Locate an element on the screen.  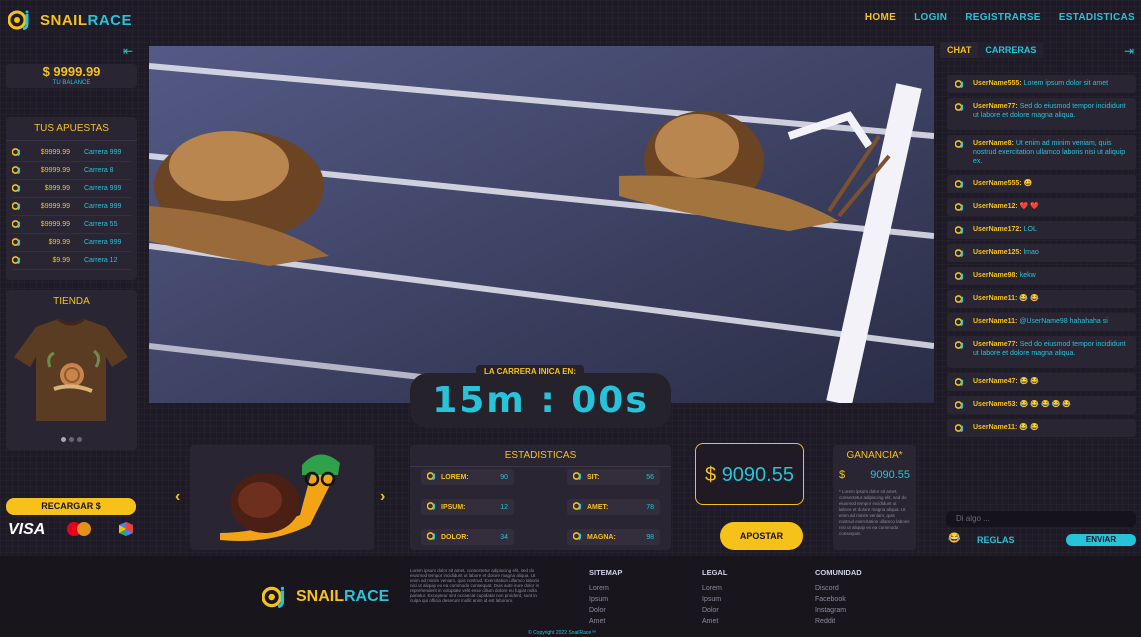
visa-icon: VISA is located at coordinates (27, 529).